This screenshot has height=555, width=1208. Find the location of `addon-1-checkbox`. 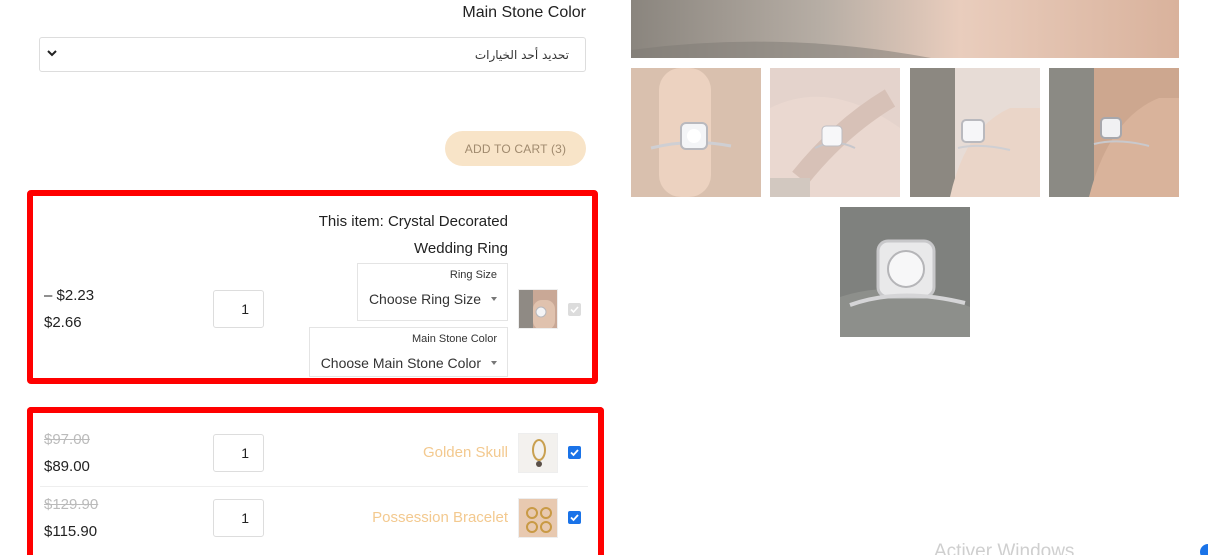

addon-1-checkbox is located at coordinates (574, 452).